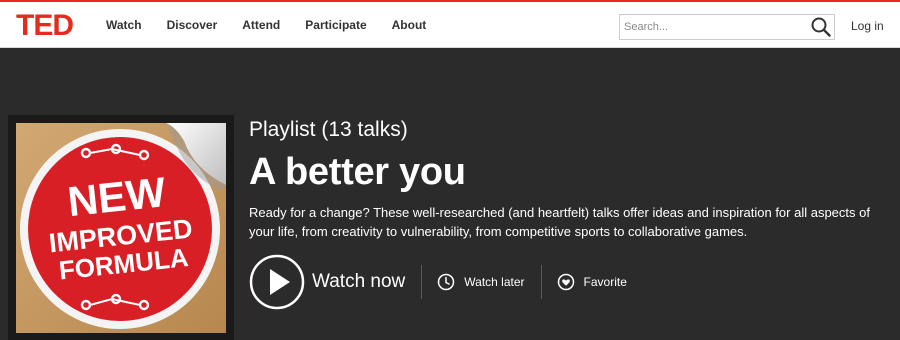  I want to click on nav-item-attend: Attend, so click(261, 25).